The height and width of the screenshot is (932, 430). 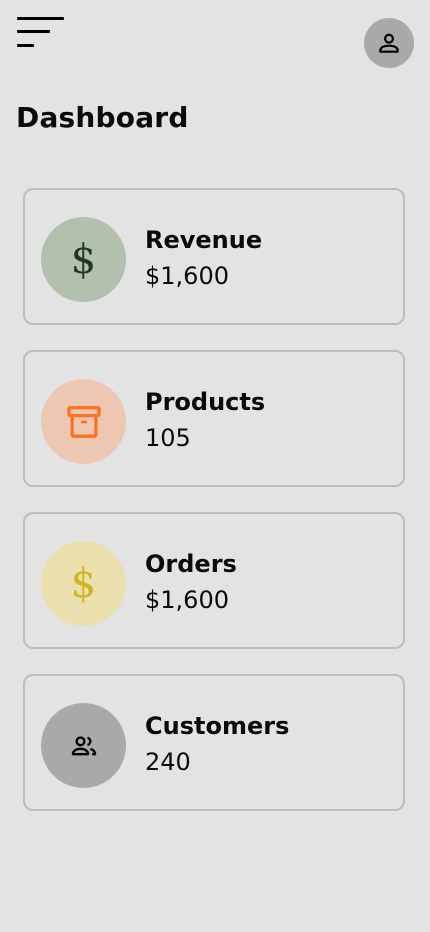 I want to click on people-icon, so click(x=83, y=745).